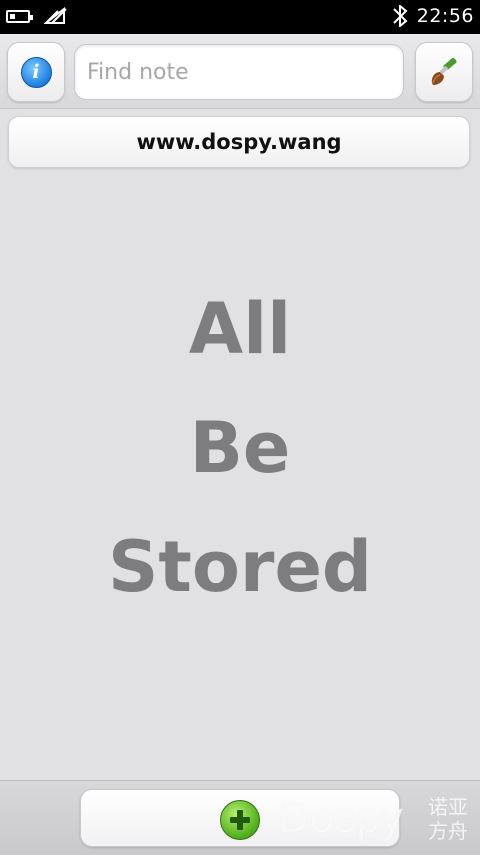  I want to click on status-right: 22:56, so click(432, 16).